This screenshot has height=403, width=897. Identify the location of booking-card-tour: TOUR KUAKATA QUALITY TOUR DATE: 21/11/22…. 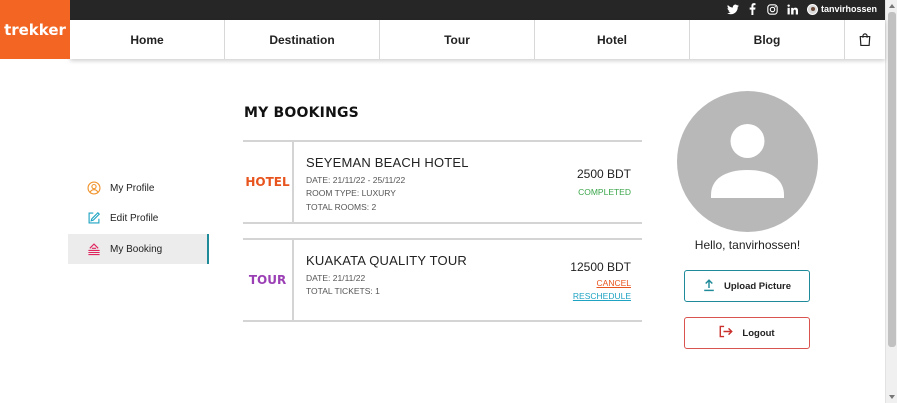
(442, 280).